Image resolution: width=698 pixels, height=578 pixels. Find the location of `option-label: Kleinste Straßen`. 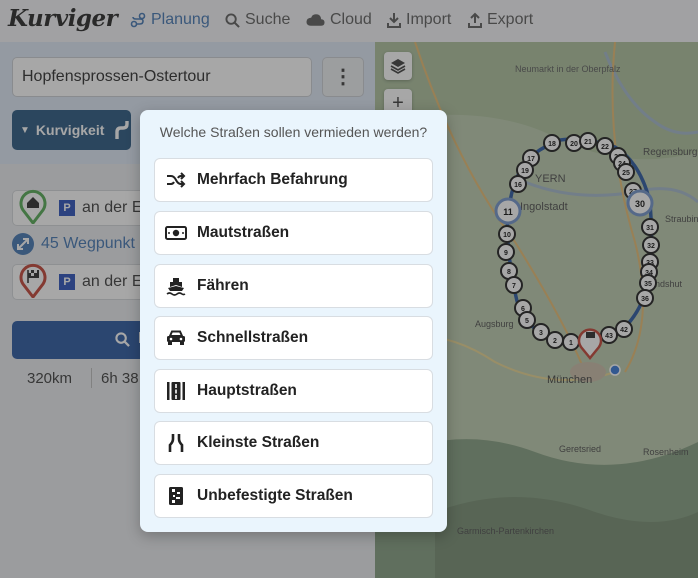

option-label: Kleinste Straßen is located at coordinates (258, 442).